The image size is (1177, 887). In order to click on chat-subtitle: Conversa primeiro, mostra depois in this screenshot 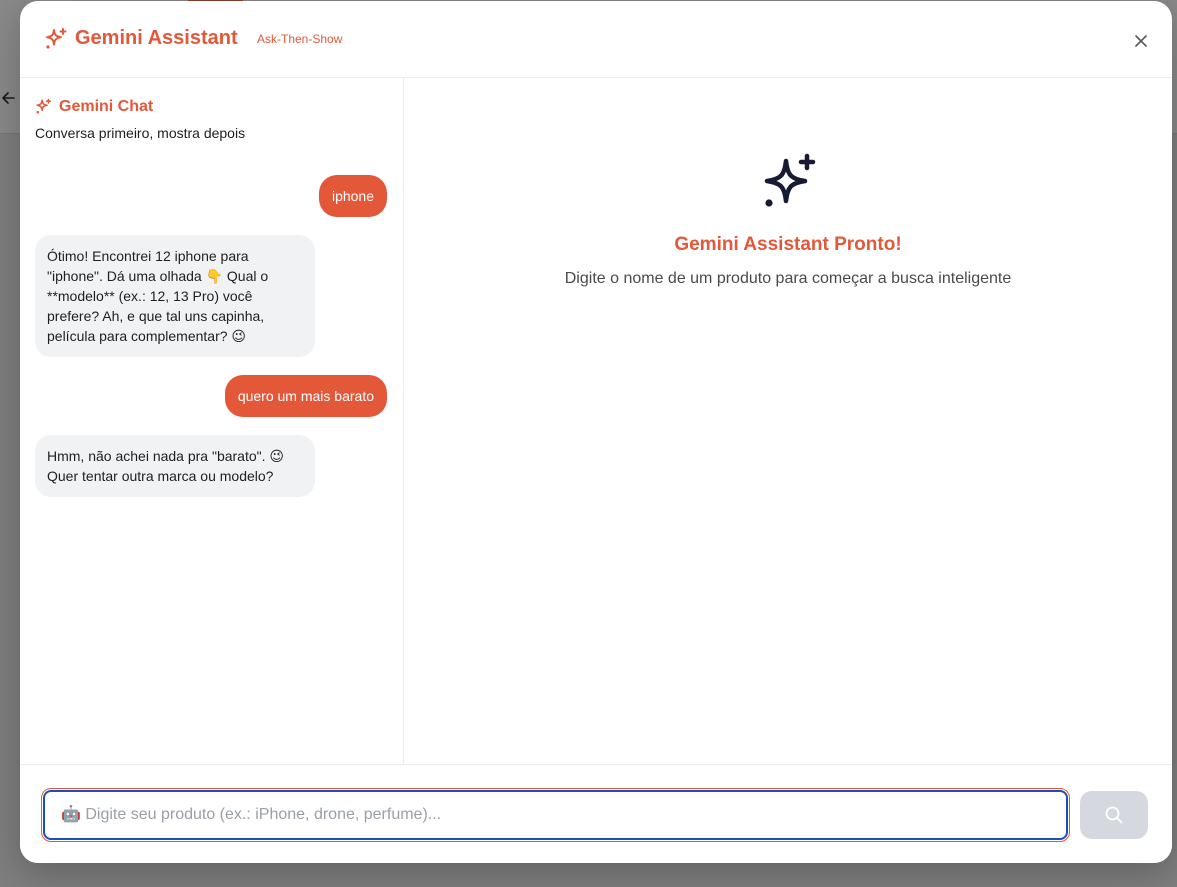, I will do `click(140, 133)`.